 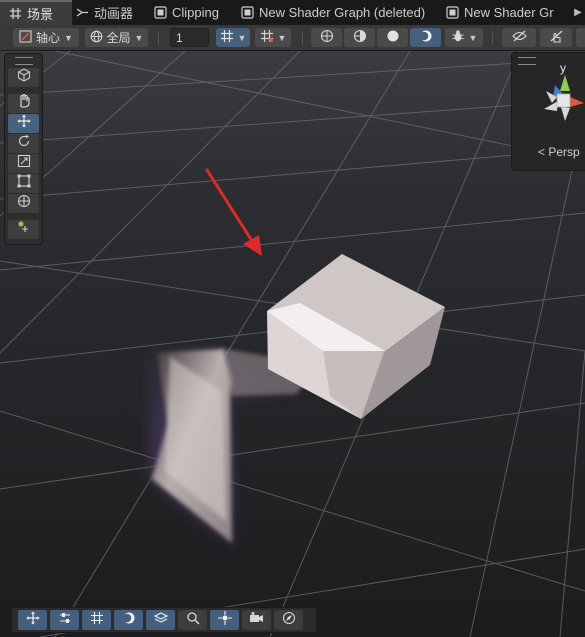 I want to click on custom-tool-icon, so click(x=24, y=229).